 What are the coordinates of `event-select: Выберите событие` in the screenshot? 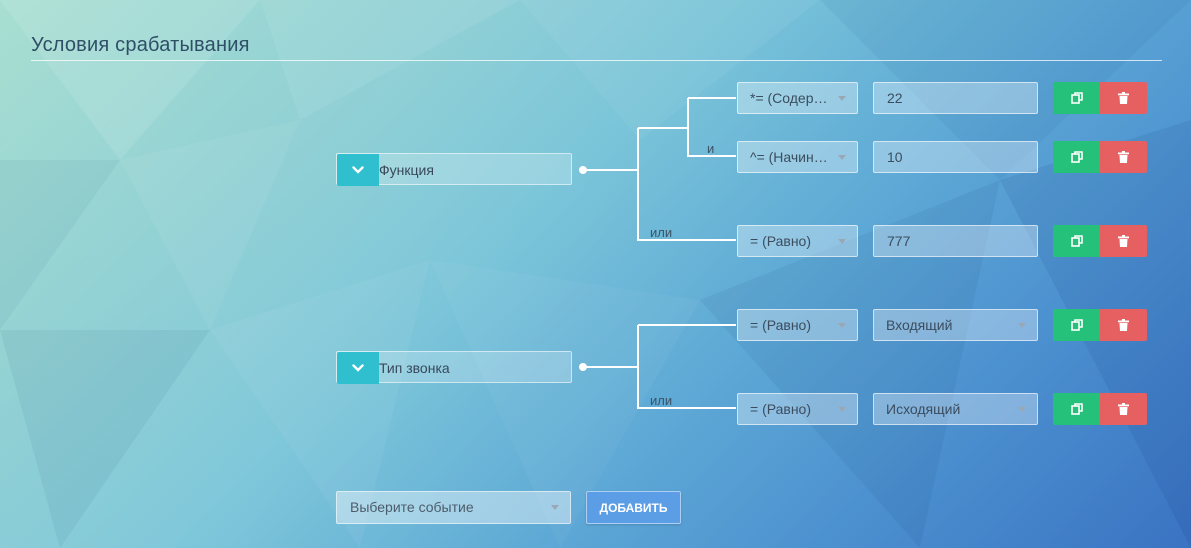 It's located at (453, 507).